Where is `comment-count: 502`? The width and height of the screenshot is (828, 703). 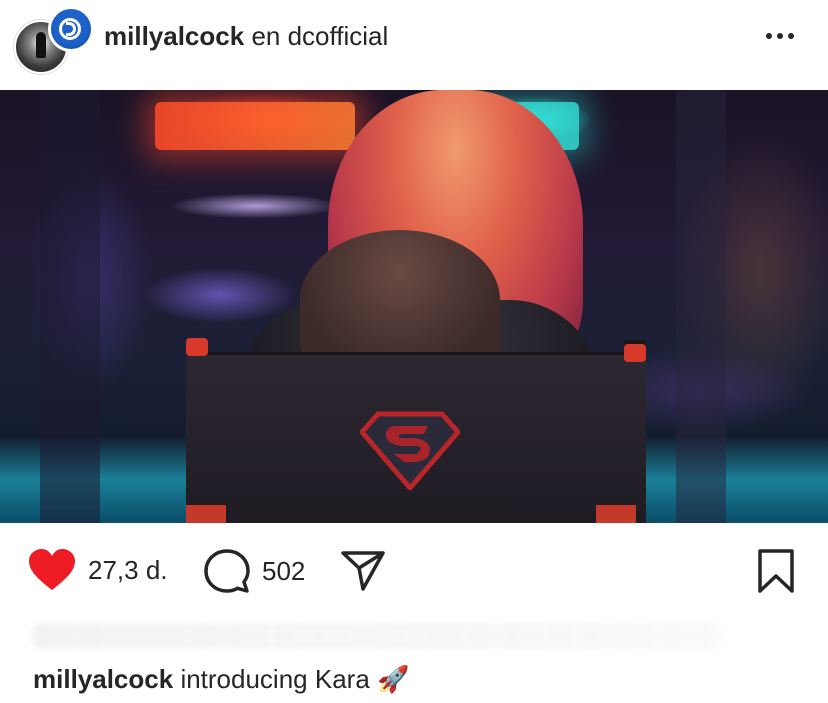
comment-count: 502 is located at coordinates (283, 571).